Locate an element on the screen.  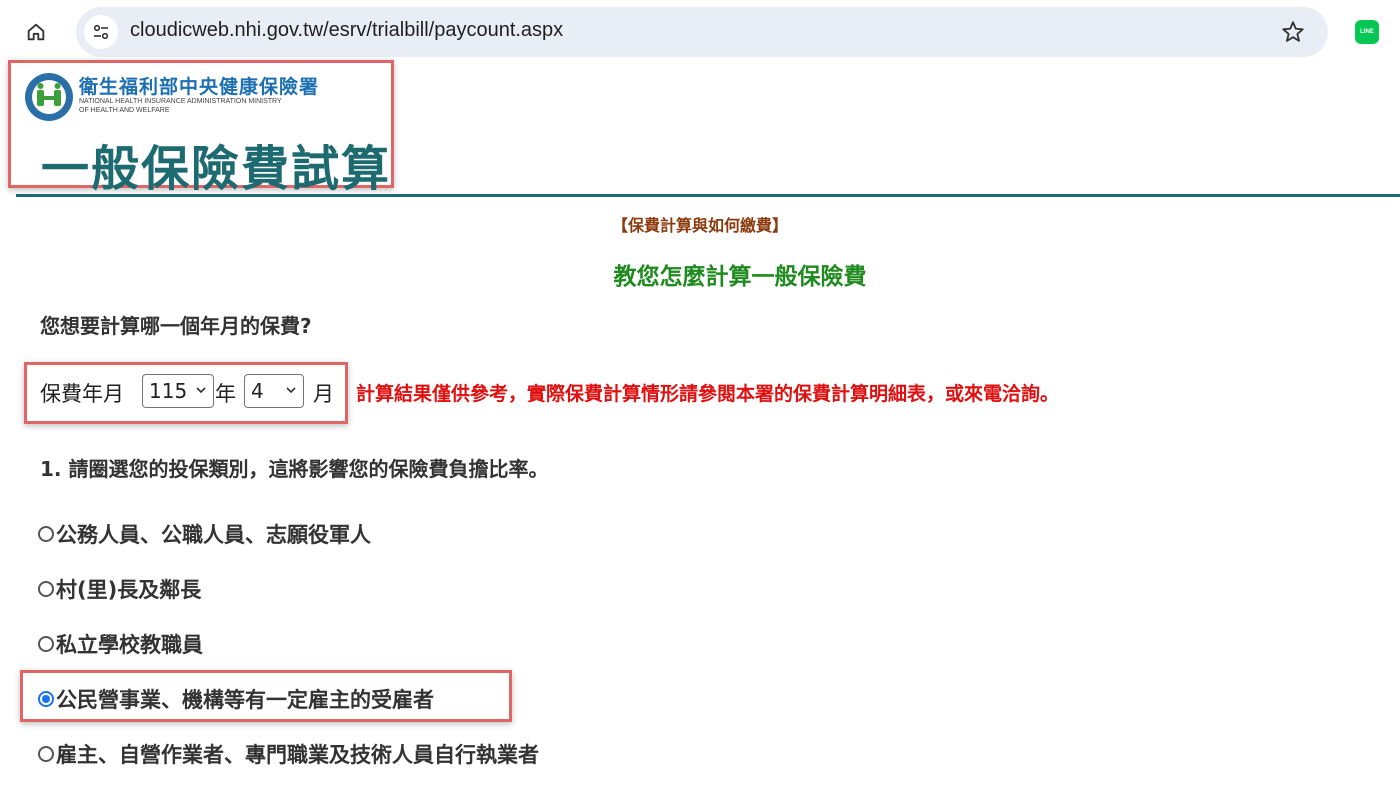
disclaimer-text: 計算結果僅供參考，實際保費計算情形請參閱本署的保費計算明細表，或來電洽詢。 is located at coordinates (708, 394).